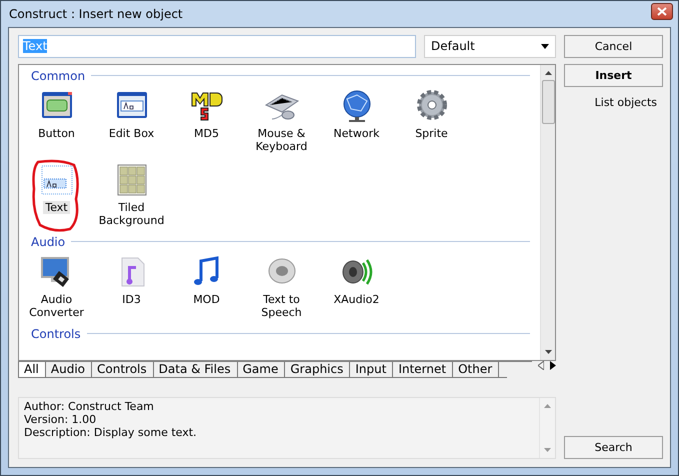 The image size is (679, 476). What do you see at coordinates (503, 370) in the screenshot?
I see `cut-off-tab` at bounding box center [503, 370].